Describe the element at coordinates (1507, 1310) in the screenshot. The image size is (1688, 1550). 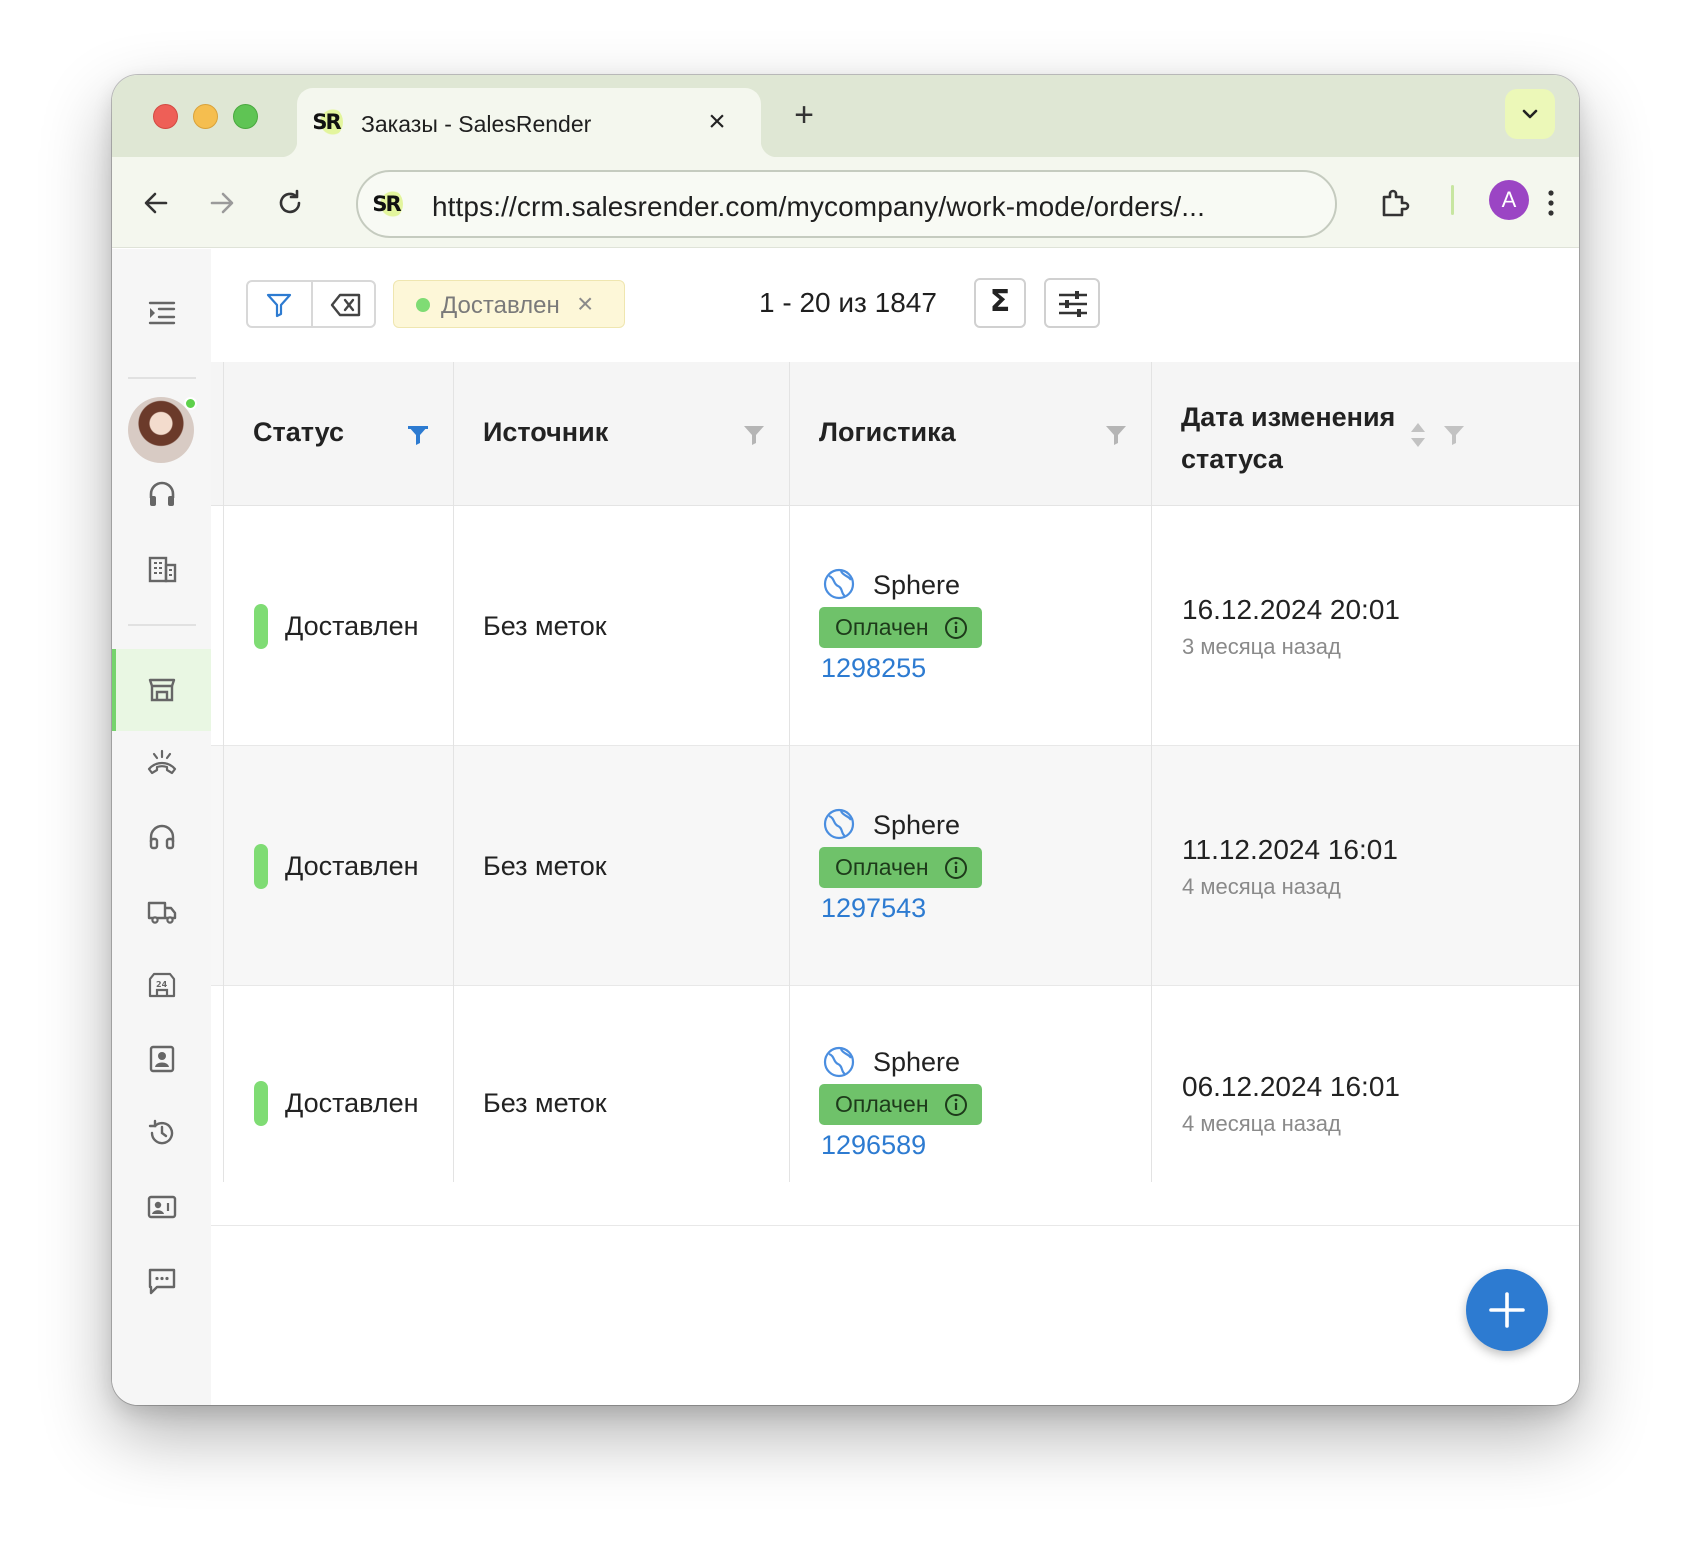
I see `add-order-button` at that location.